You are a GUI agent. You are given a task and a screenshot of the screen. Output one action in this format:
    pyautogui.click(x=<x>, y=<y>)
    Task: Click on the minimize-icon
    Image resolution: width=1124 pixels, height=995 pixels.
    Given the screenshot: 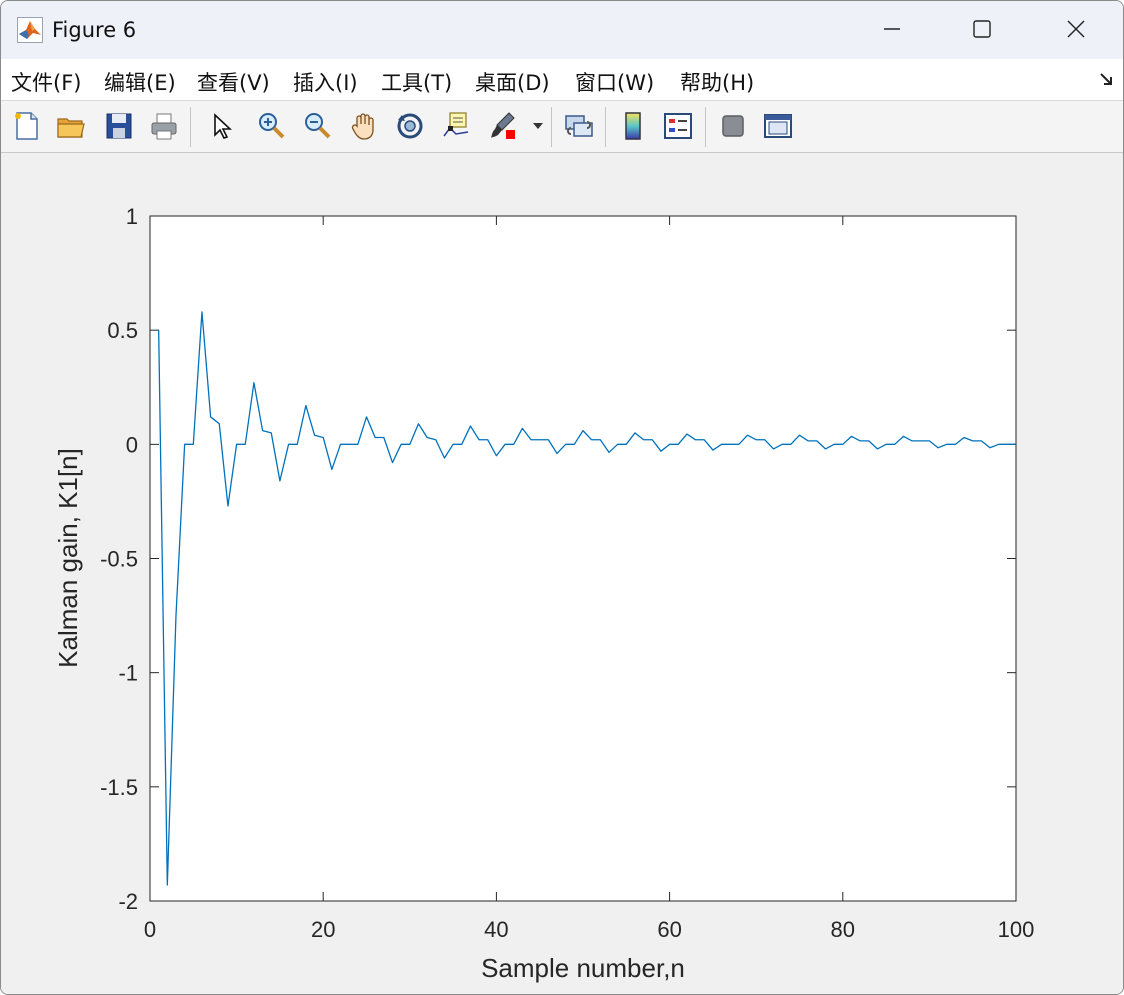 What is the action you would take?
    pyautogui.click(x=892, y=31)
    